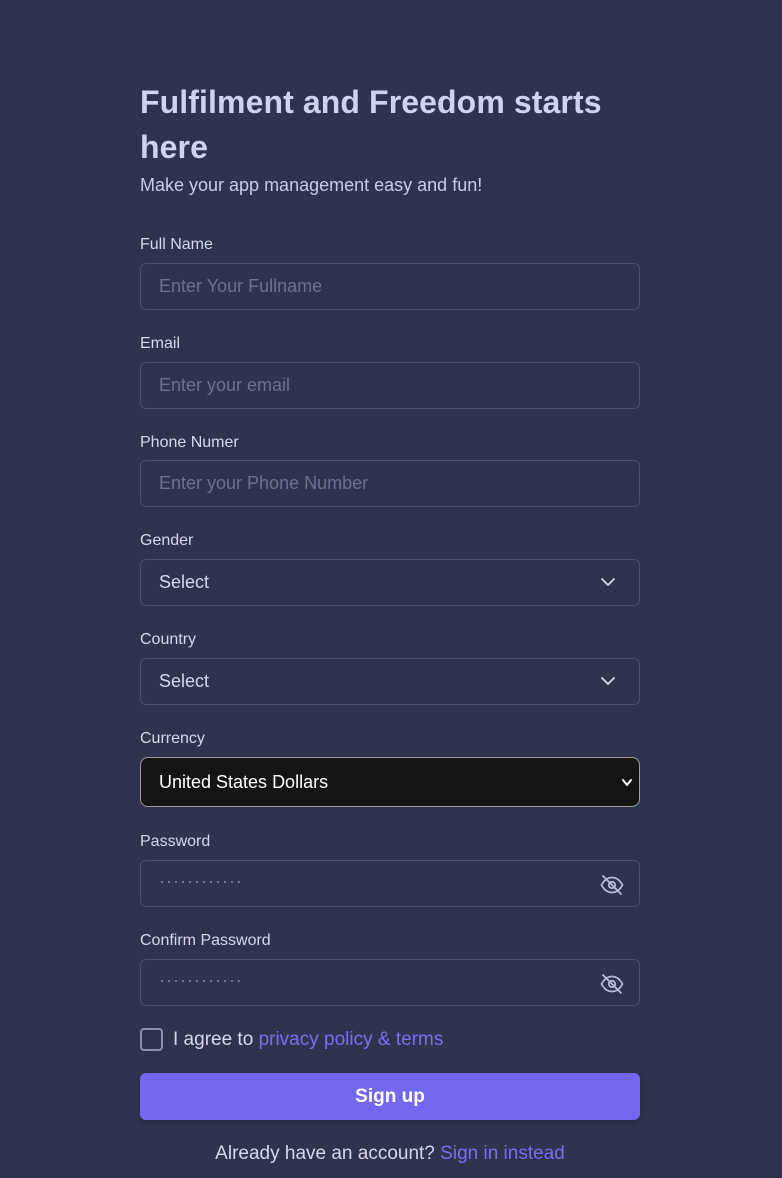  I want to click on full-name-label: Full Name, so click(176, 244).